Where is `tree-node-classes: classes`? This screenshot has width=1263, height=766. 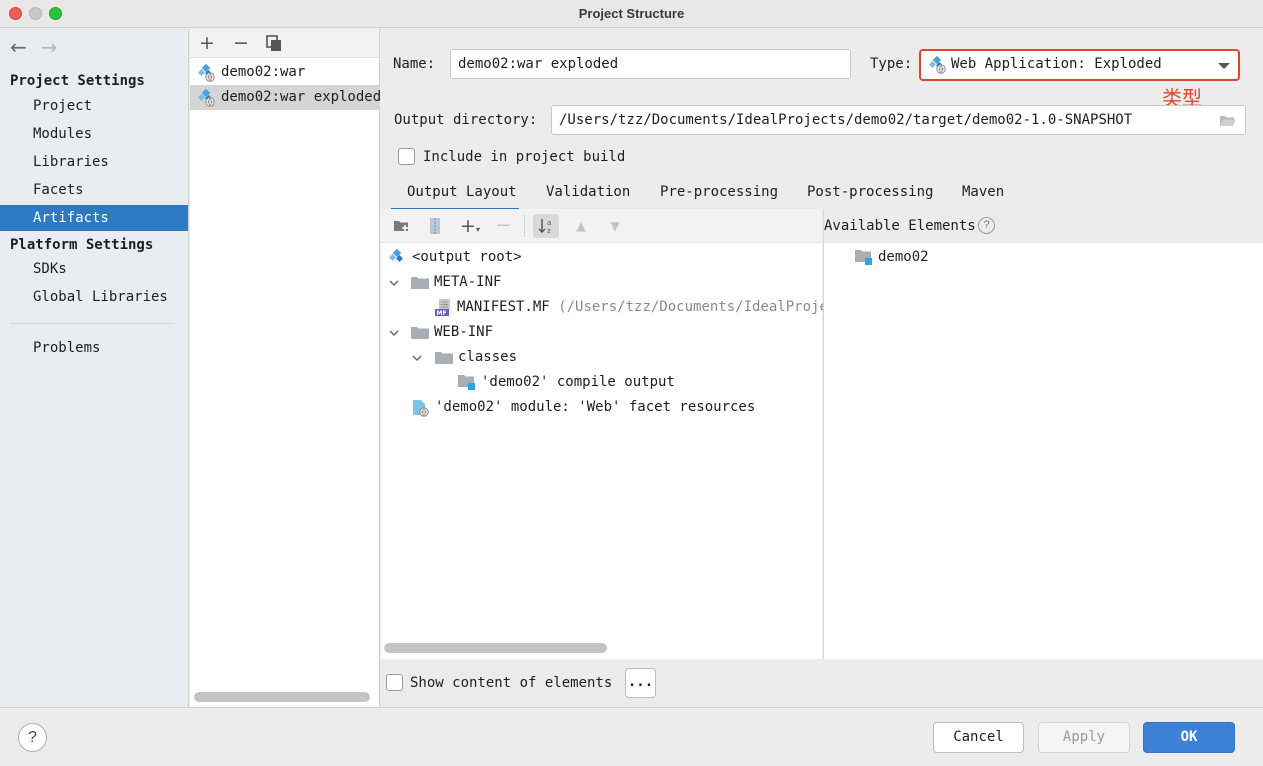
tree-node-classes: classes is located at coordinates (464, 357).